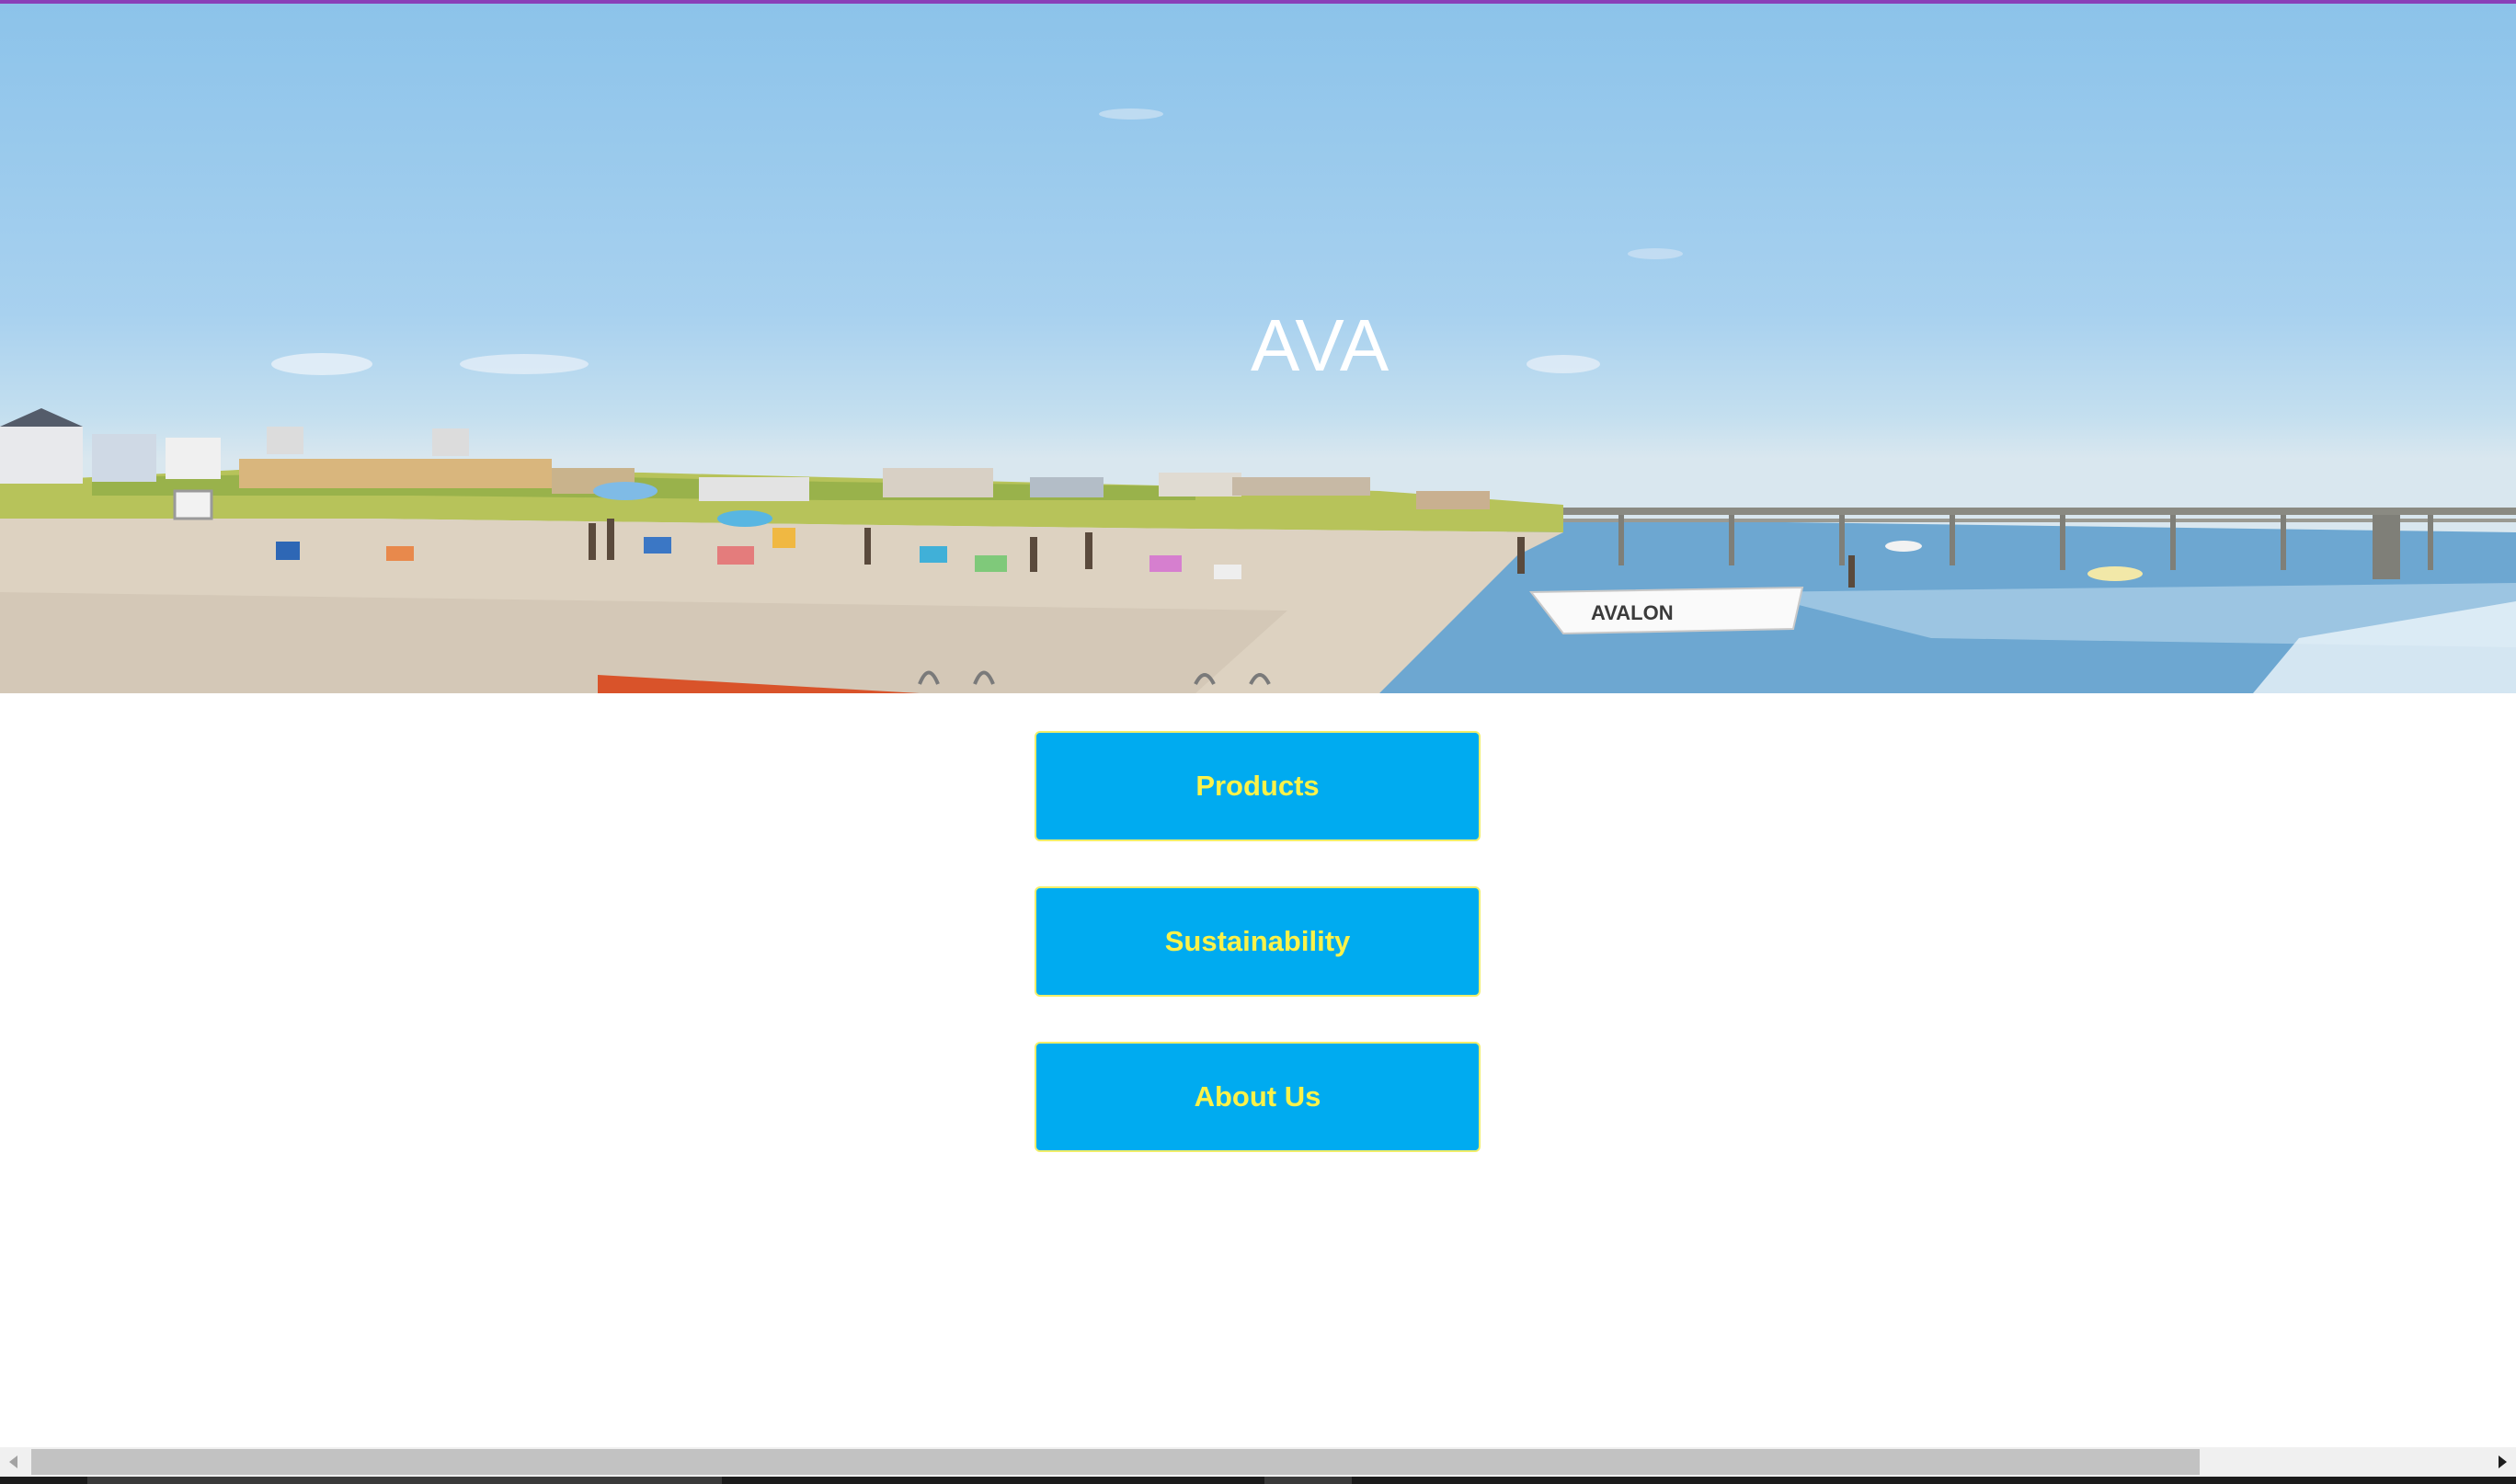 The height and width of the screenshot is (1484, 2516). What do you see at coordinates (1115, 1462) in the screenshot?
I see `scrollbar-thumb` at bounding box center [1115, 1462].